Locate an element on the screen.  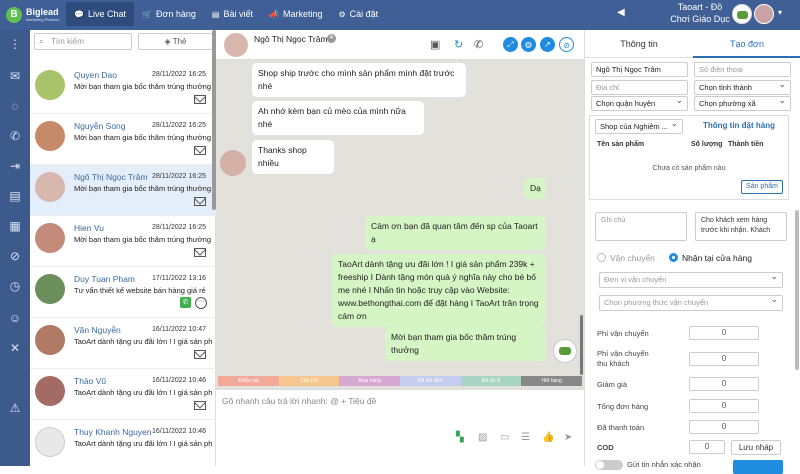
total-input: 0 is located at coordinates (724, 406).